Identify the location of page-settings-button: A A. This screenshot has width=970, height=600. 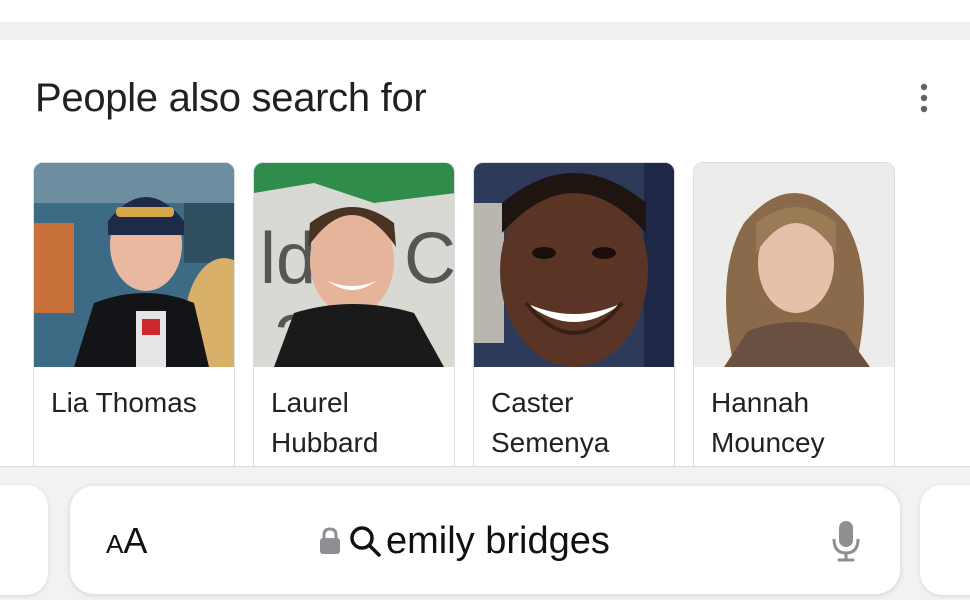
(127, 540).